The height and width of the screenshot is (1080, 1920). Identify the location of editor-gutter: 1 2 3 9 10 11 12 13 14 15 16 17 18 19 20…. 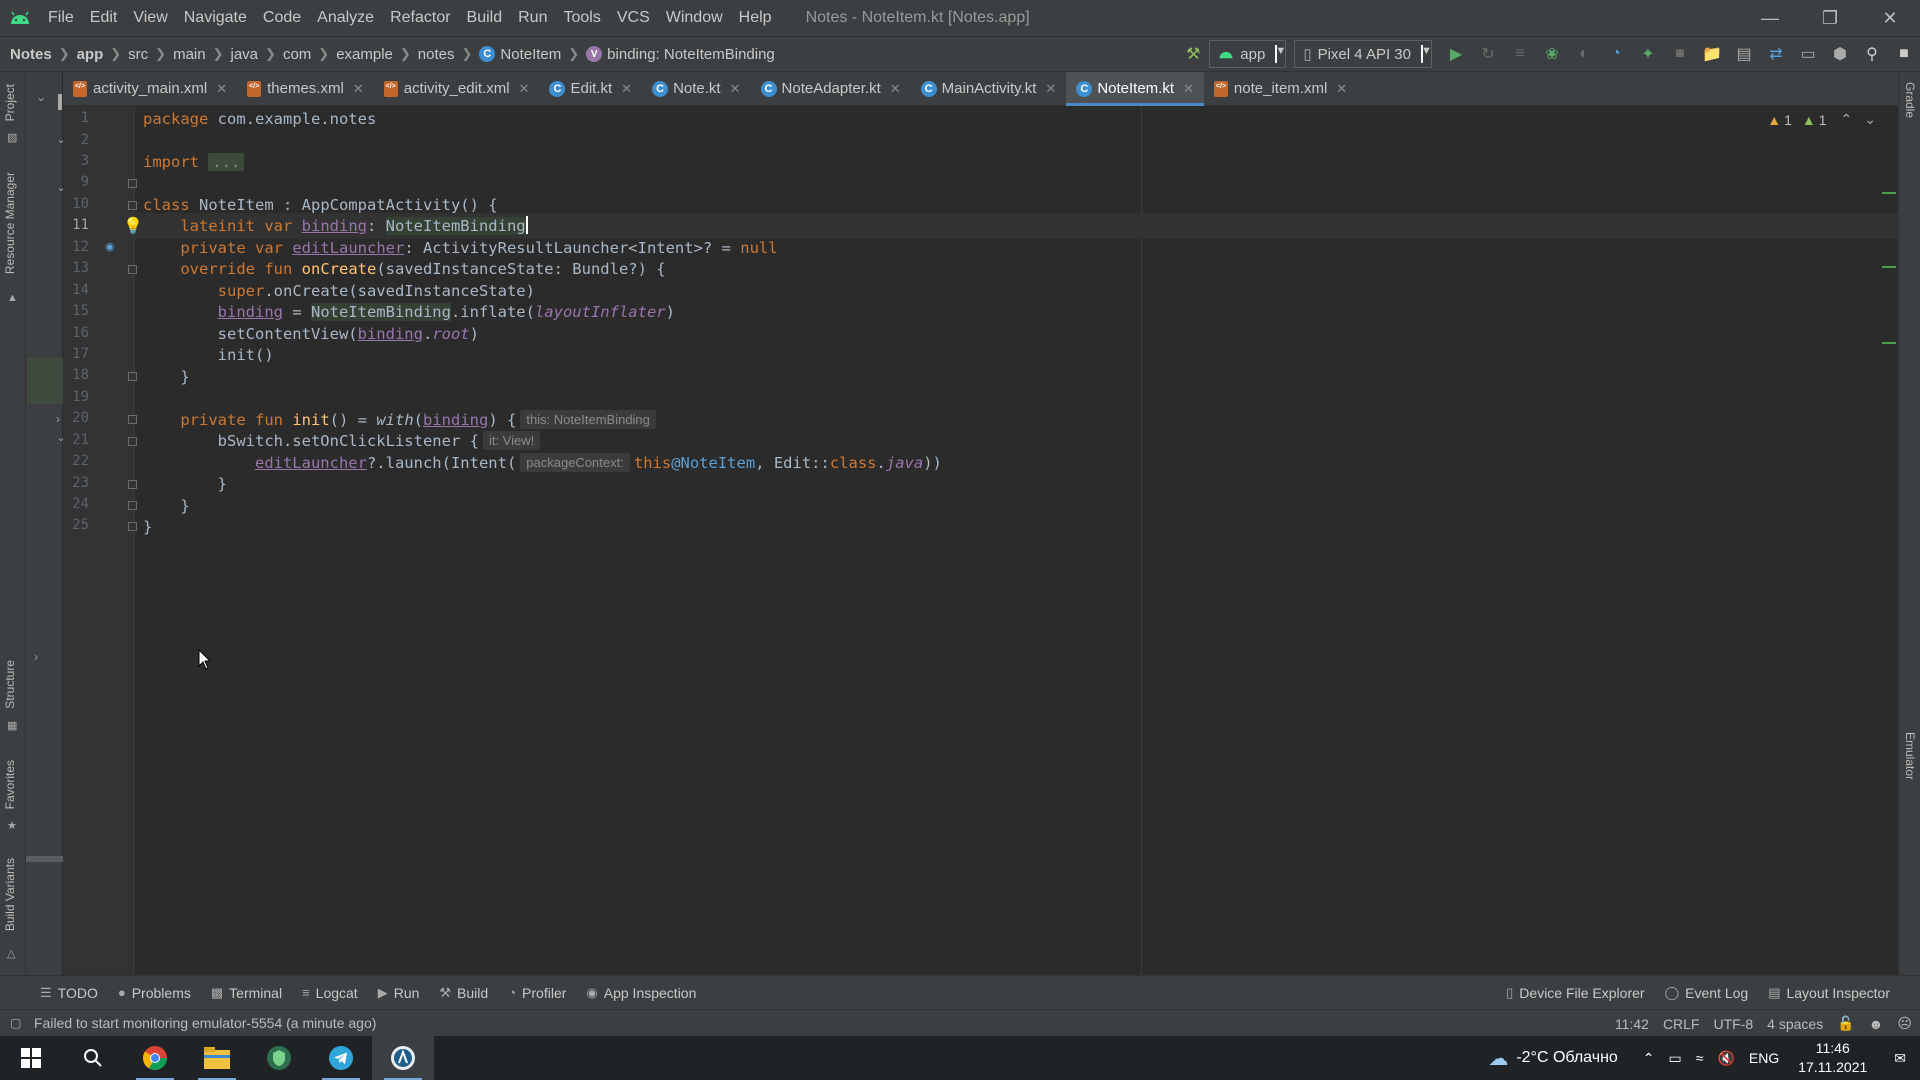
(100, 540).